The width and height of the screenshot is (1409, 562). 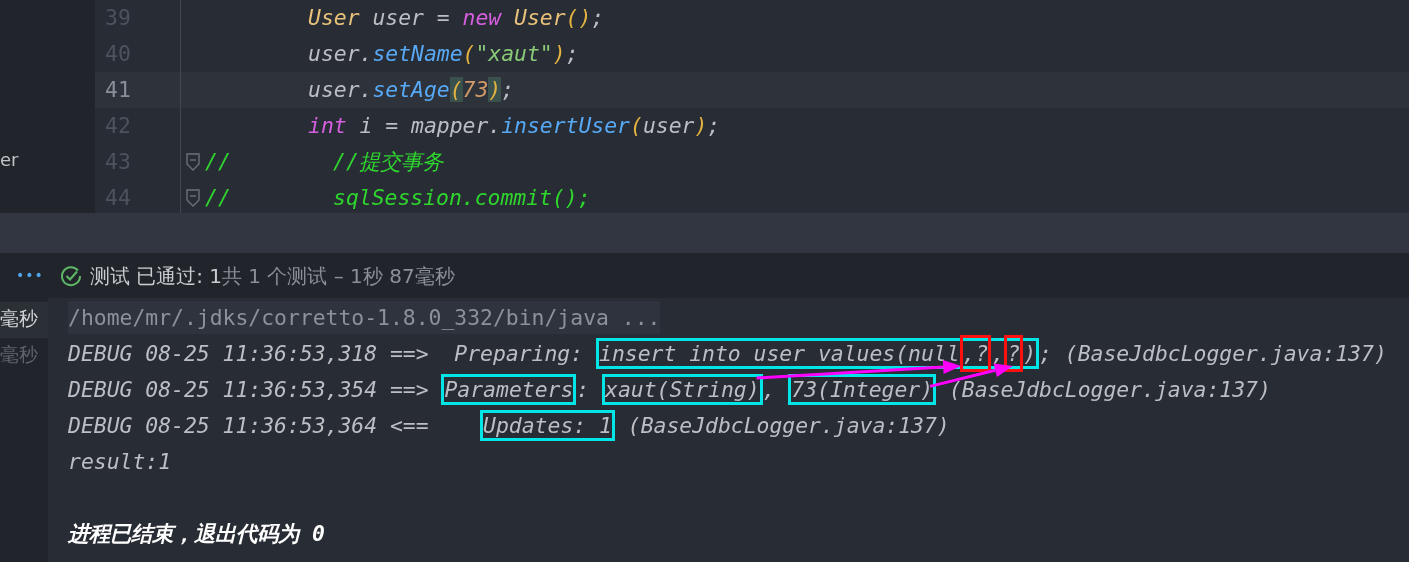 I want to click on code-line: user.setAge(73);, so click(x=411, y=90).